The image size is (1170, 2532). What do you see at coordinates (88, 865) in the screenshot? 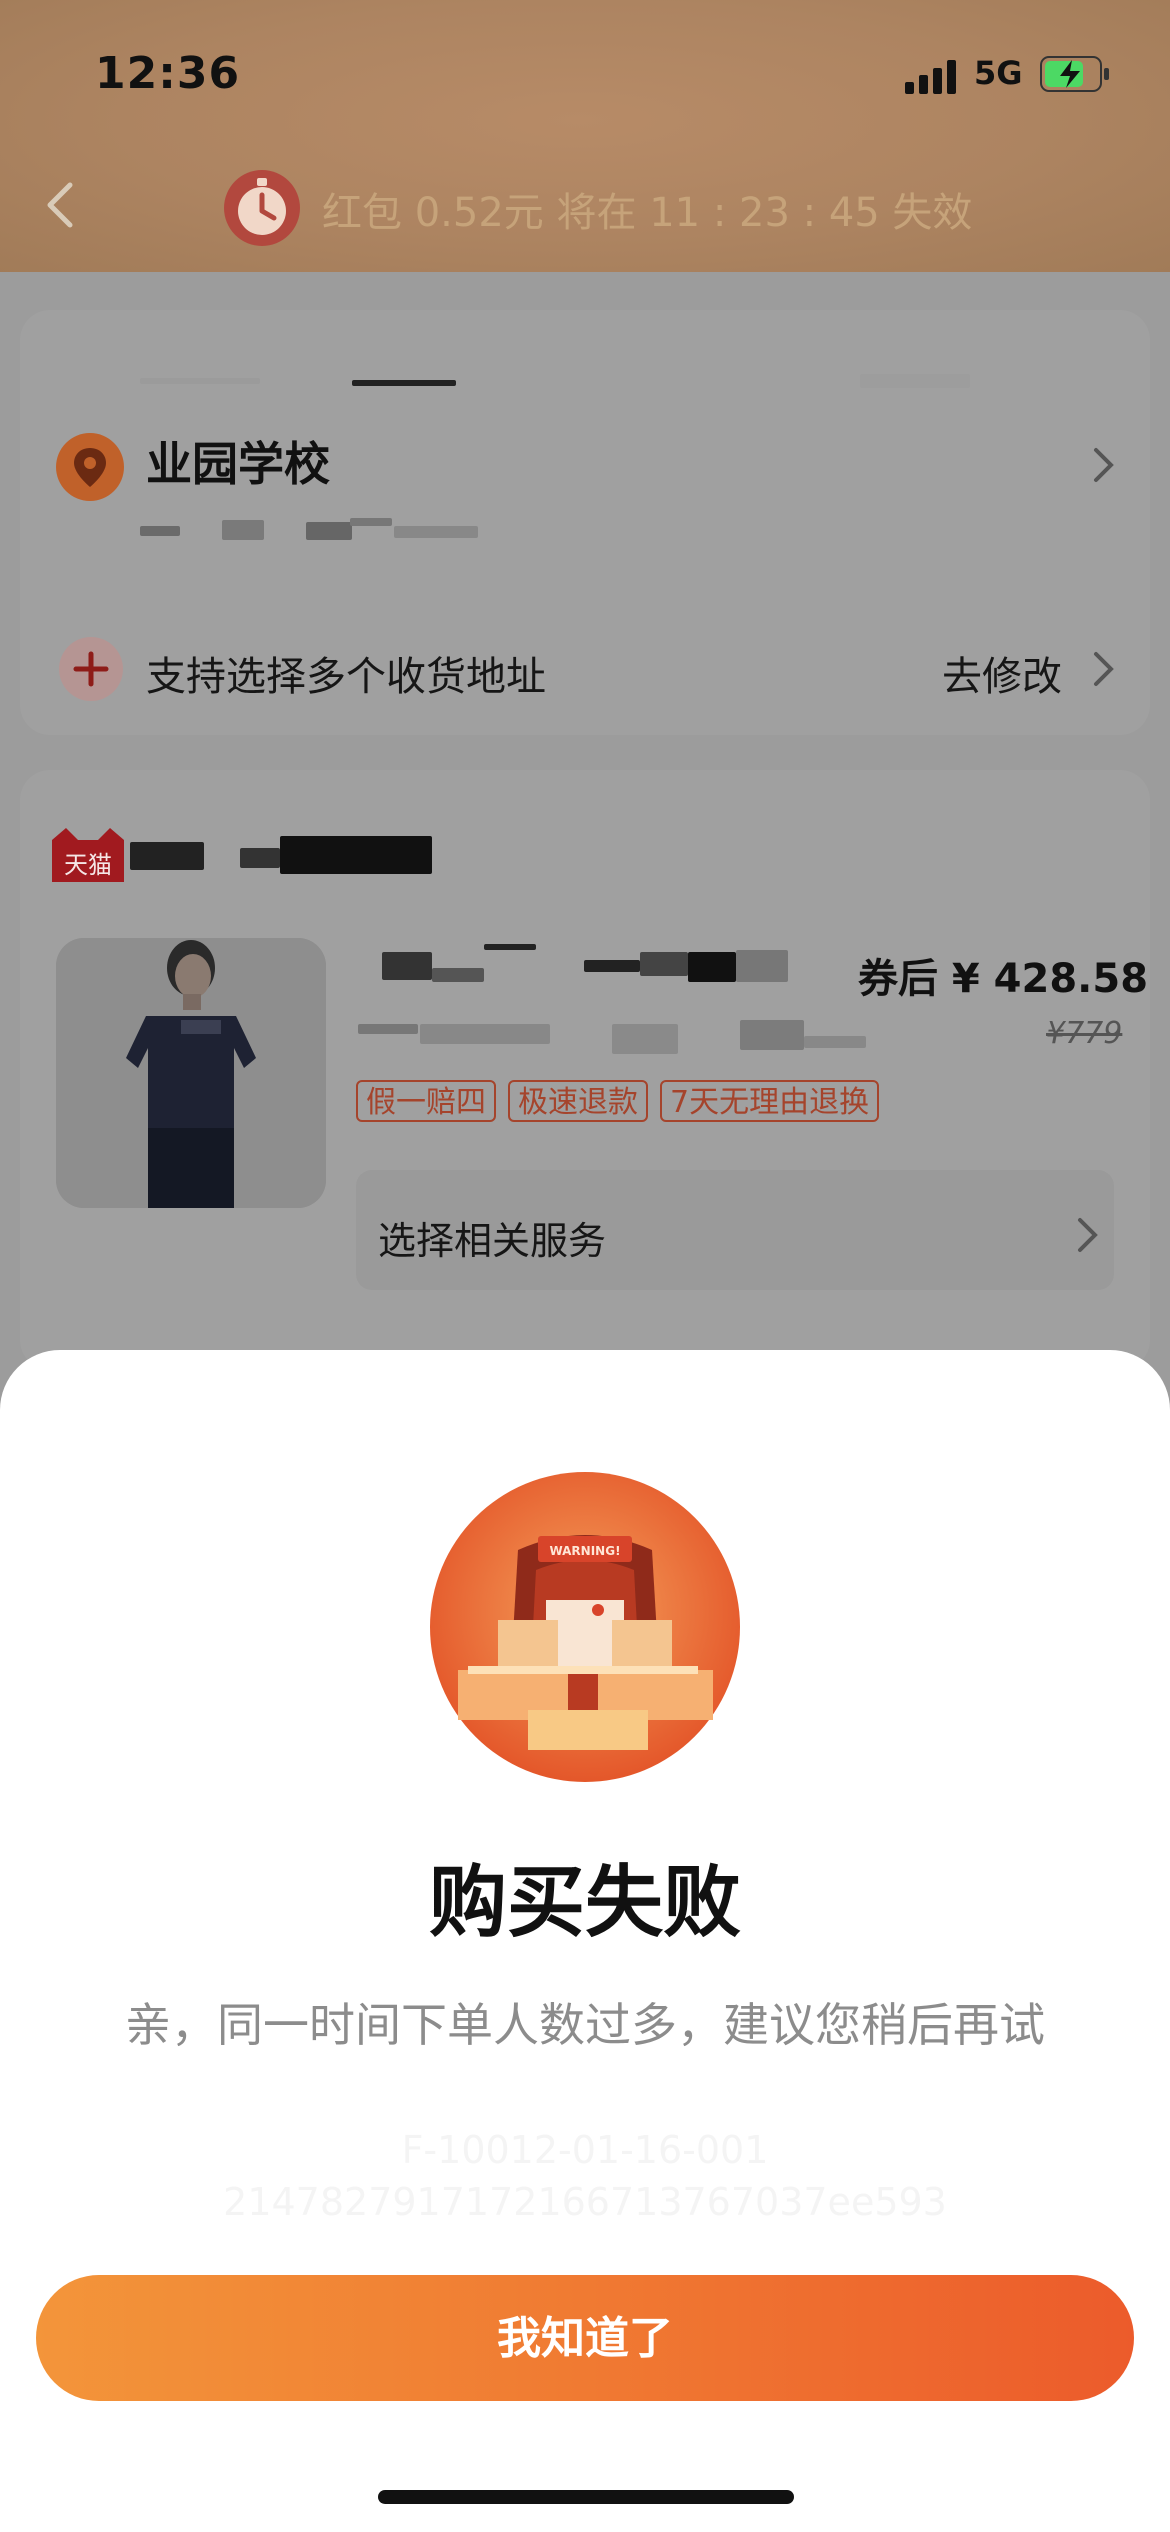
I see `tmall-logo-text: 天猫` at bounding box center [88, 865].